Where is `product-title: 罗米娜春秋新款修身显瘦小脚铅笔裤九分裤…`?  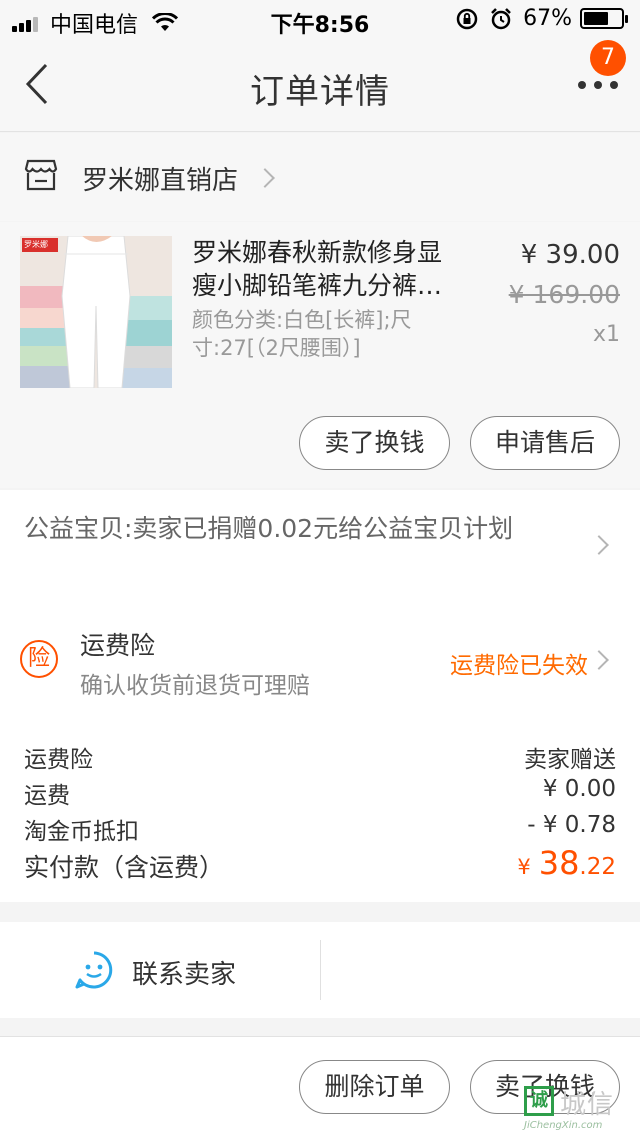
product-title: 罗米娜春秋新款修身显瘦小脚铅笔裤九分裤… is located at coordinates (327, 269).